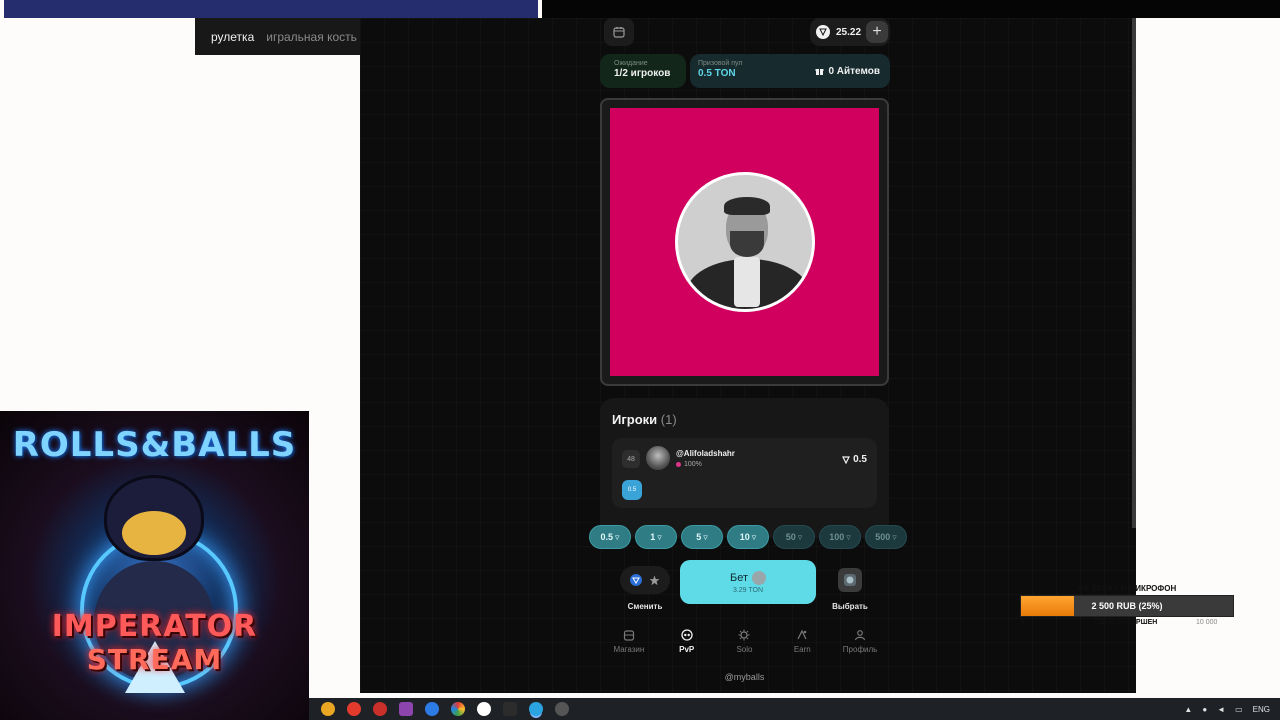 This screenshot has width=1280, height=720. Describe the element at coordinates (802, 649) in the screenshot. I see `nav-earn-label: Earn` at that location.